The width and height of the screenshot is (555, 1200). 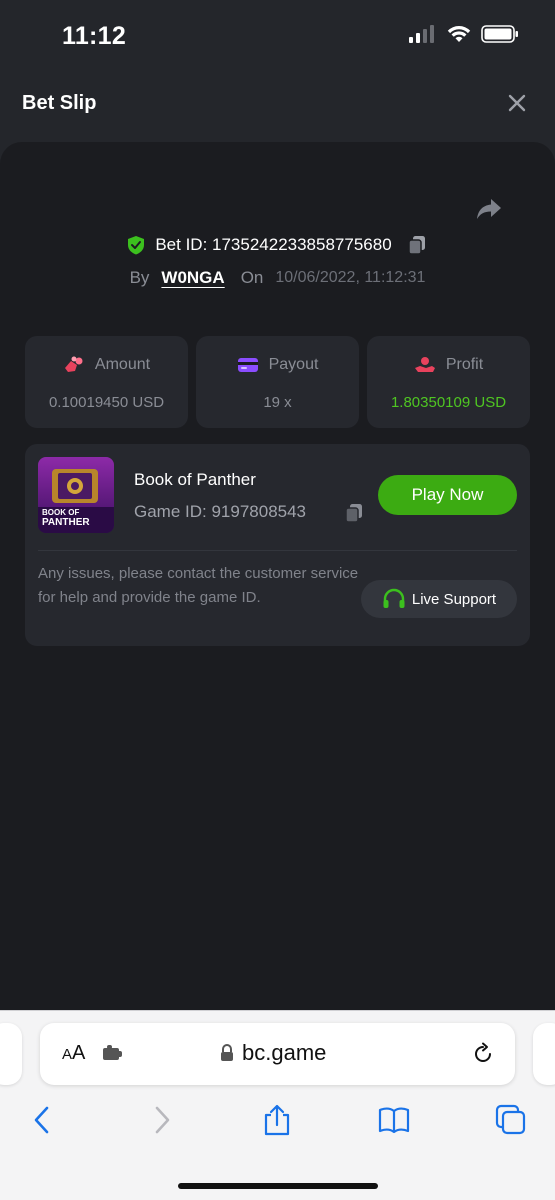 I want to click on stat-payout-label: Payout, so click(x=293, y=364).